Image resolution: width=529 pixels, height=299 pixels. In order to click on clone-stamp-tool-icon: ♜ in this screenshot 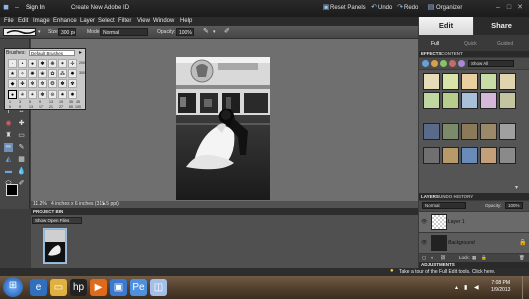, I will do `click(8, 135)`.